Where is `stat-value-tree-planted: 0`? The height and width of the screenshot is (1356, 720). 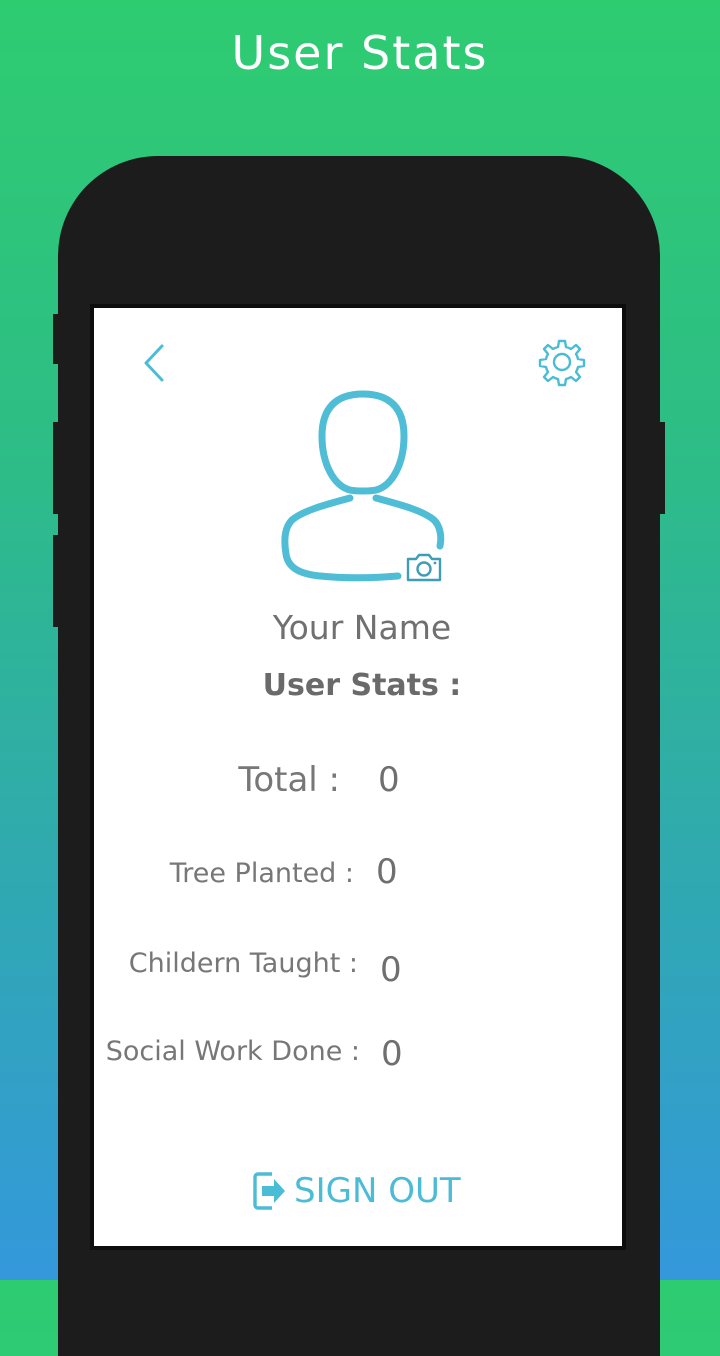 stat-value-tree-planted: 0 is located at coordinates (387, 872).